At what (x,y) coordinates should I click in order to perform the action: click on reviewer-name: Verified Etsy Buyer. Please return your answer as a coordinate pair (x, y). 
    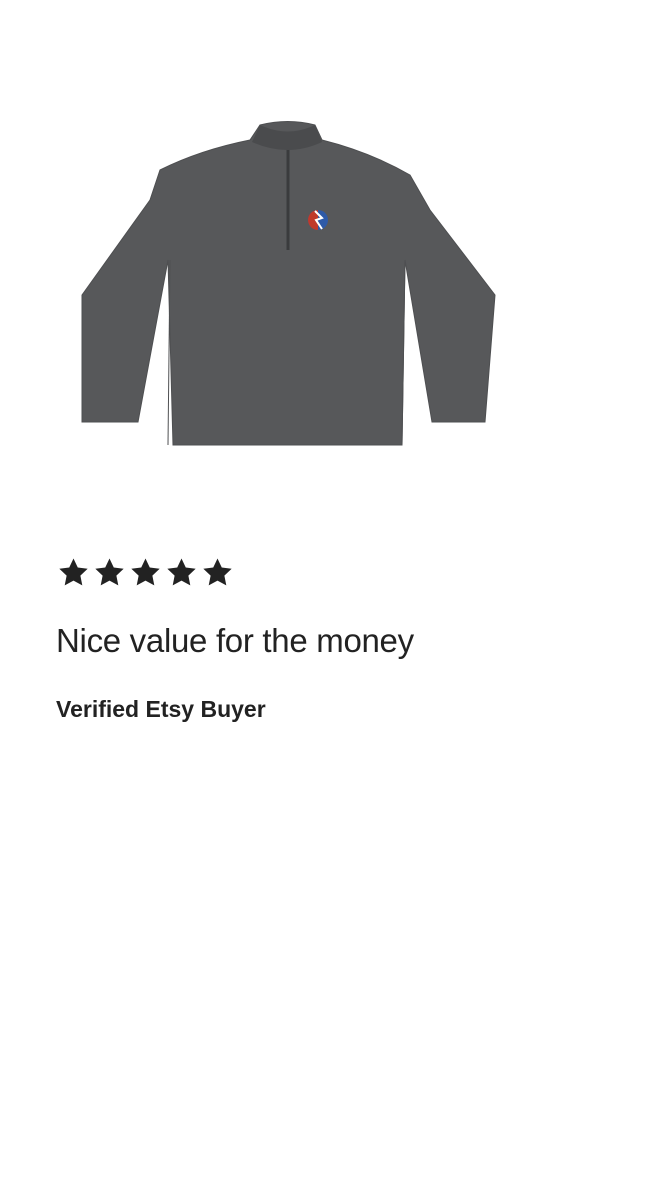
    Looking at the image, I should click on (161, 709).